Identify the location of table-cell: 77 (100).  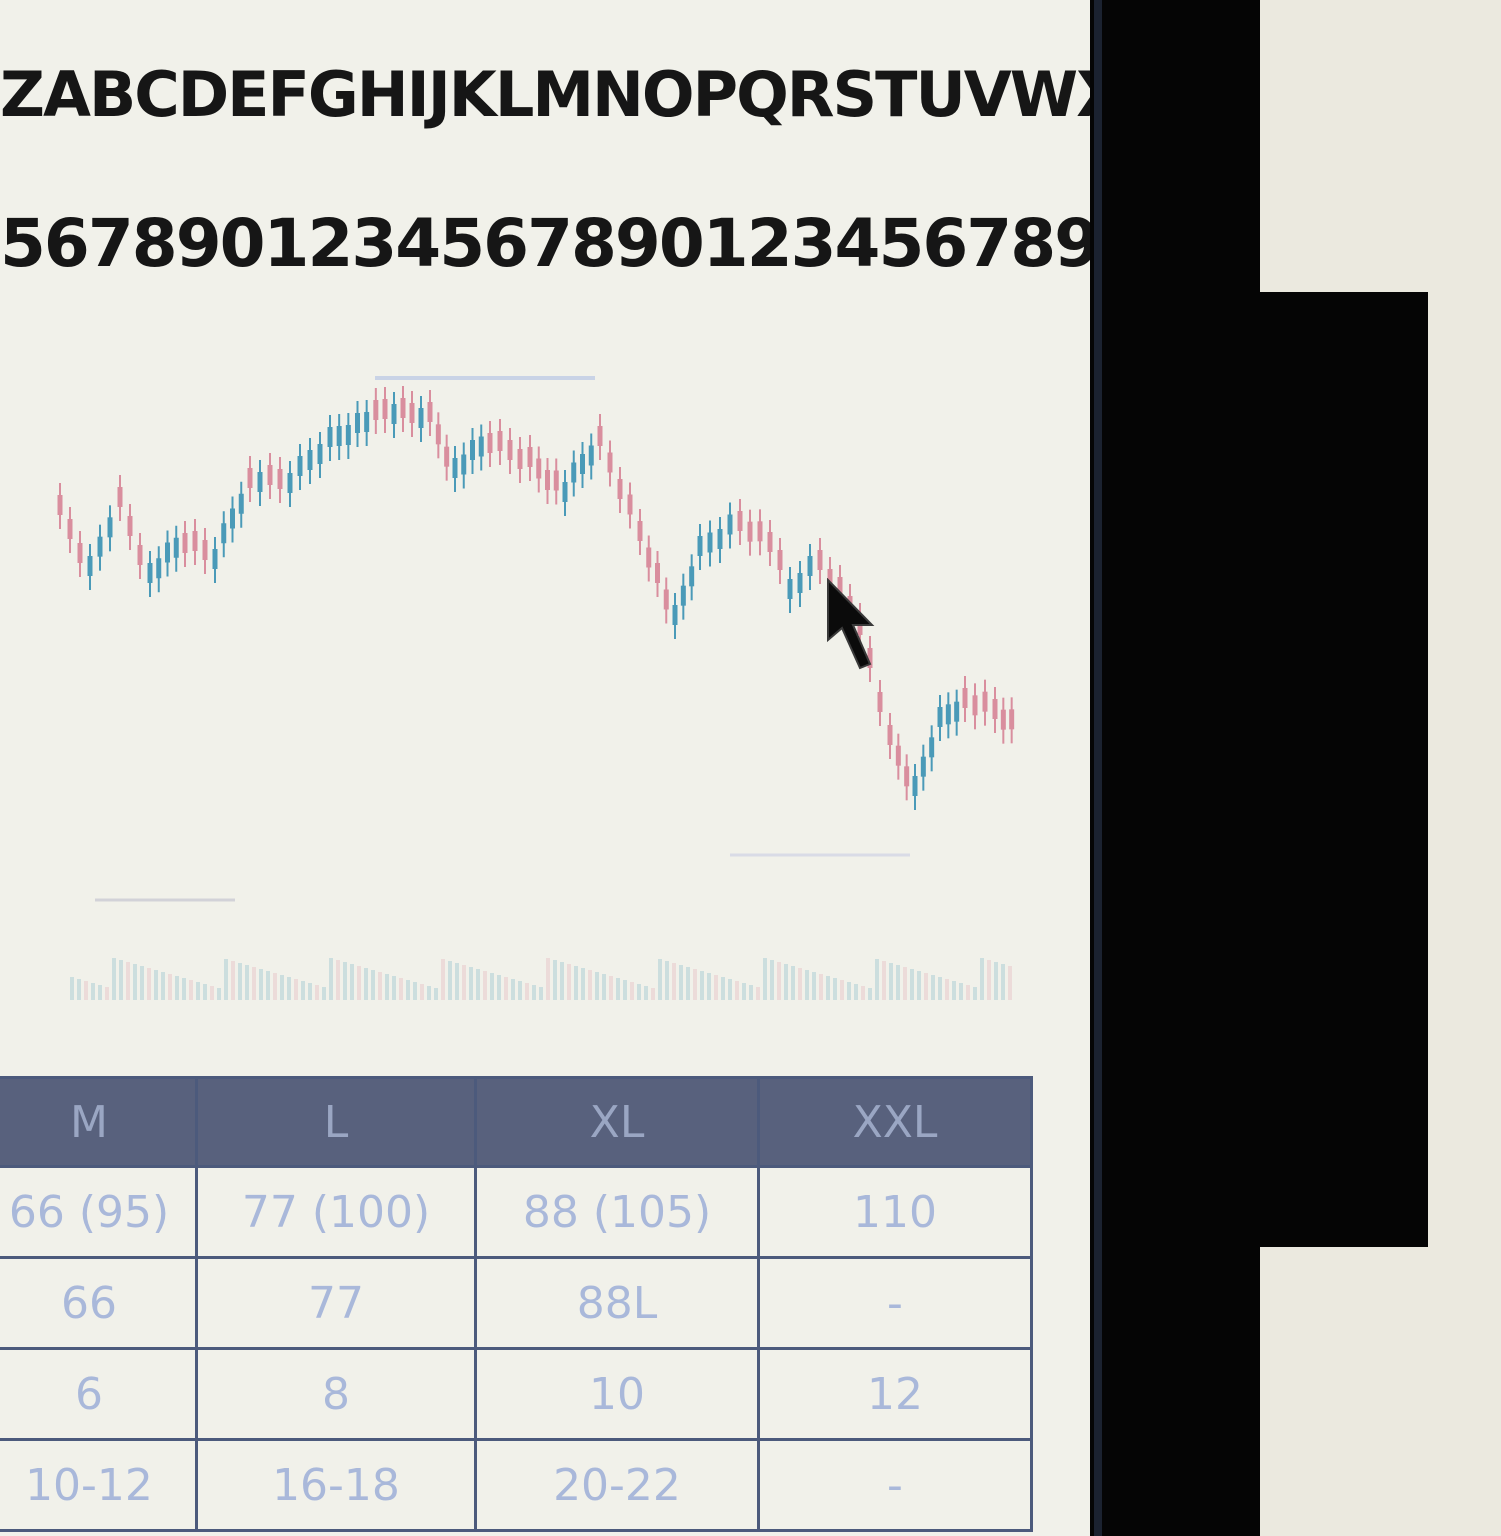
(336, 1212).